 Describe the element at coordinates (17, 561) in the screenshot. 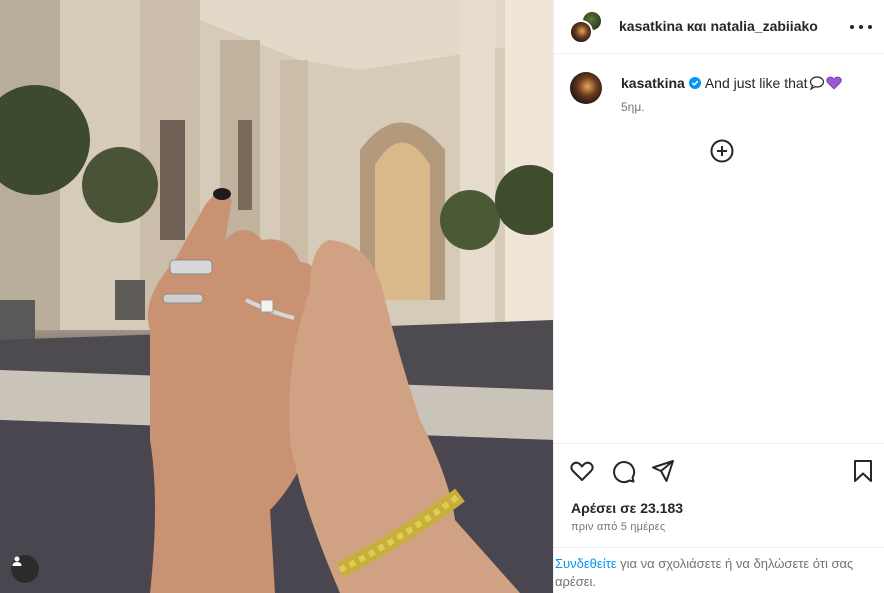

I see `person-icon` at that location.